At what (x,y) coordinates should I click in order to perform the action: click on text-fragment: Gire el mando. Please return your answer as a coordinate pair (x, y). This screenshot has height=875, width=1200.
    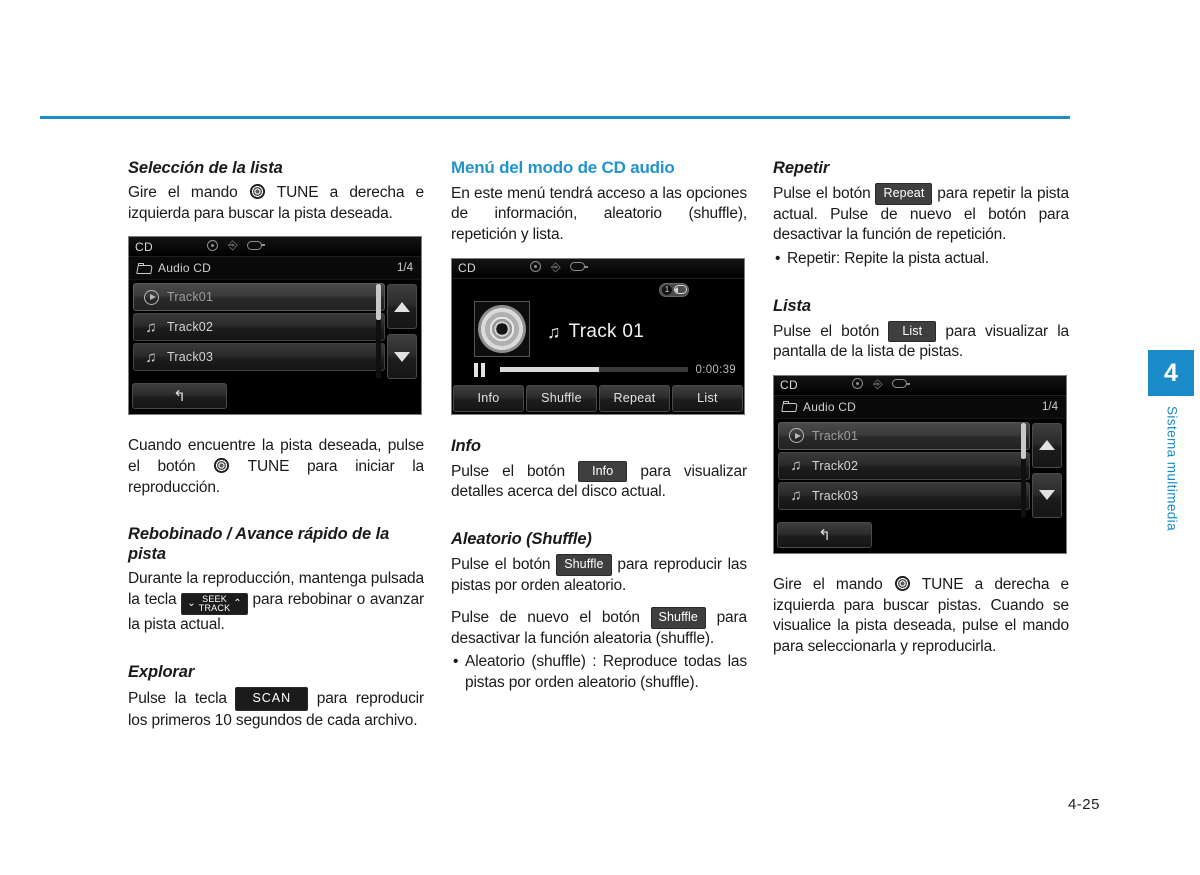
    Looking at the image, I should click on (188, 193).